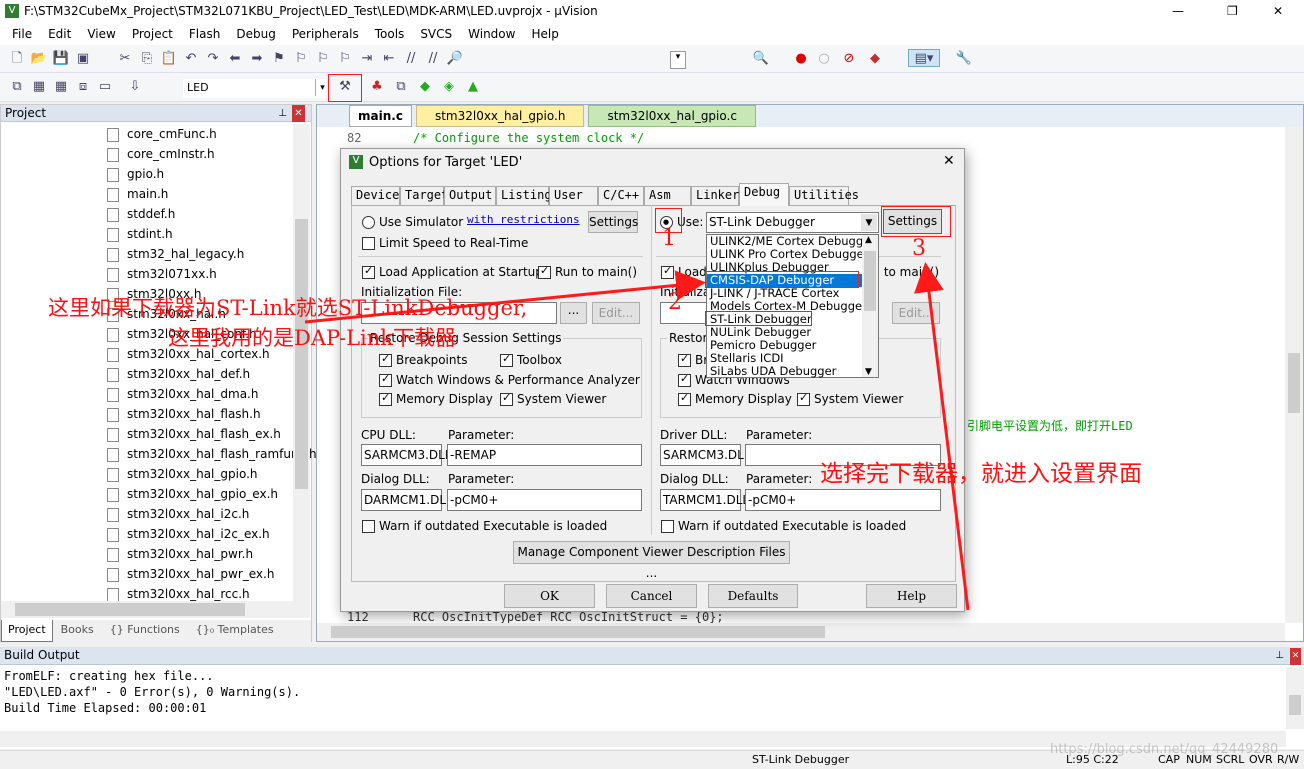 Image resolution: width=1304 pixels, height=769 pixels. Describe the element at coordinates (675, 302) in the screenshot. I see `annotation-number: 2` at that location.